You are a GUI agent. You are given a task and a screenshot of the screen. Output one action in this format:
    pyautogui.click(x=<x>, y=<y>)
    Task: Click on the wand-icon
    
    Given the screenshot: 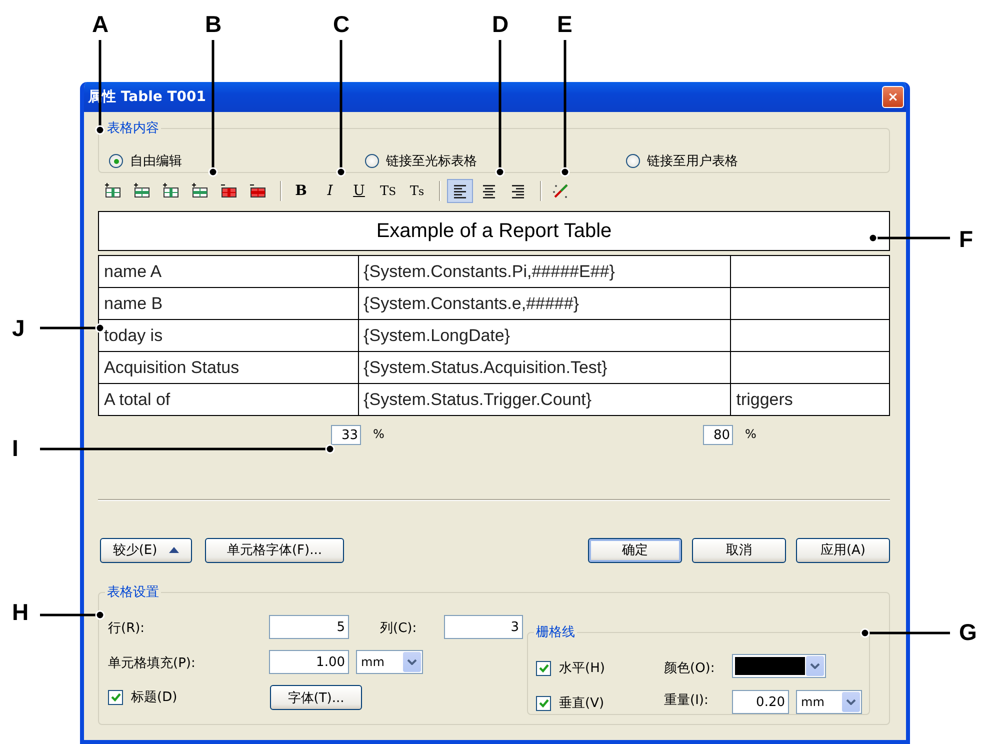 What is the action you would take?
    pyautogui.click(x=561, y=191)
    